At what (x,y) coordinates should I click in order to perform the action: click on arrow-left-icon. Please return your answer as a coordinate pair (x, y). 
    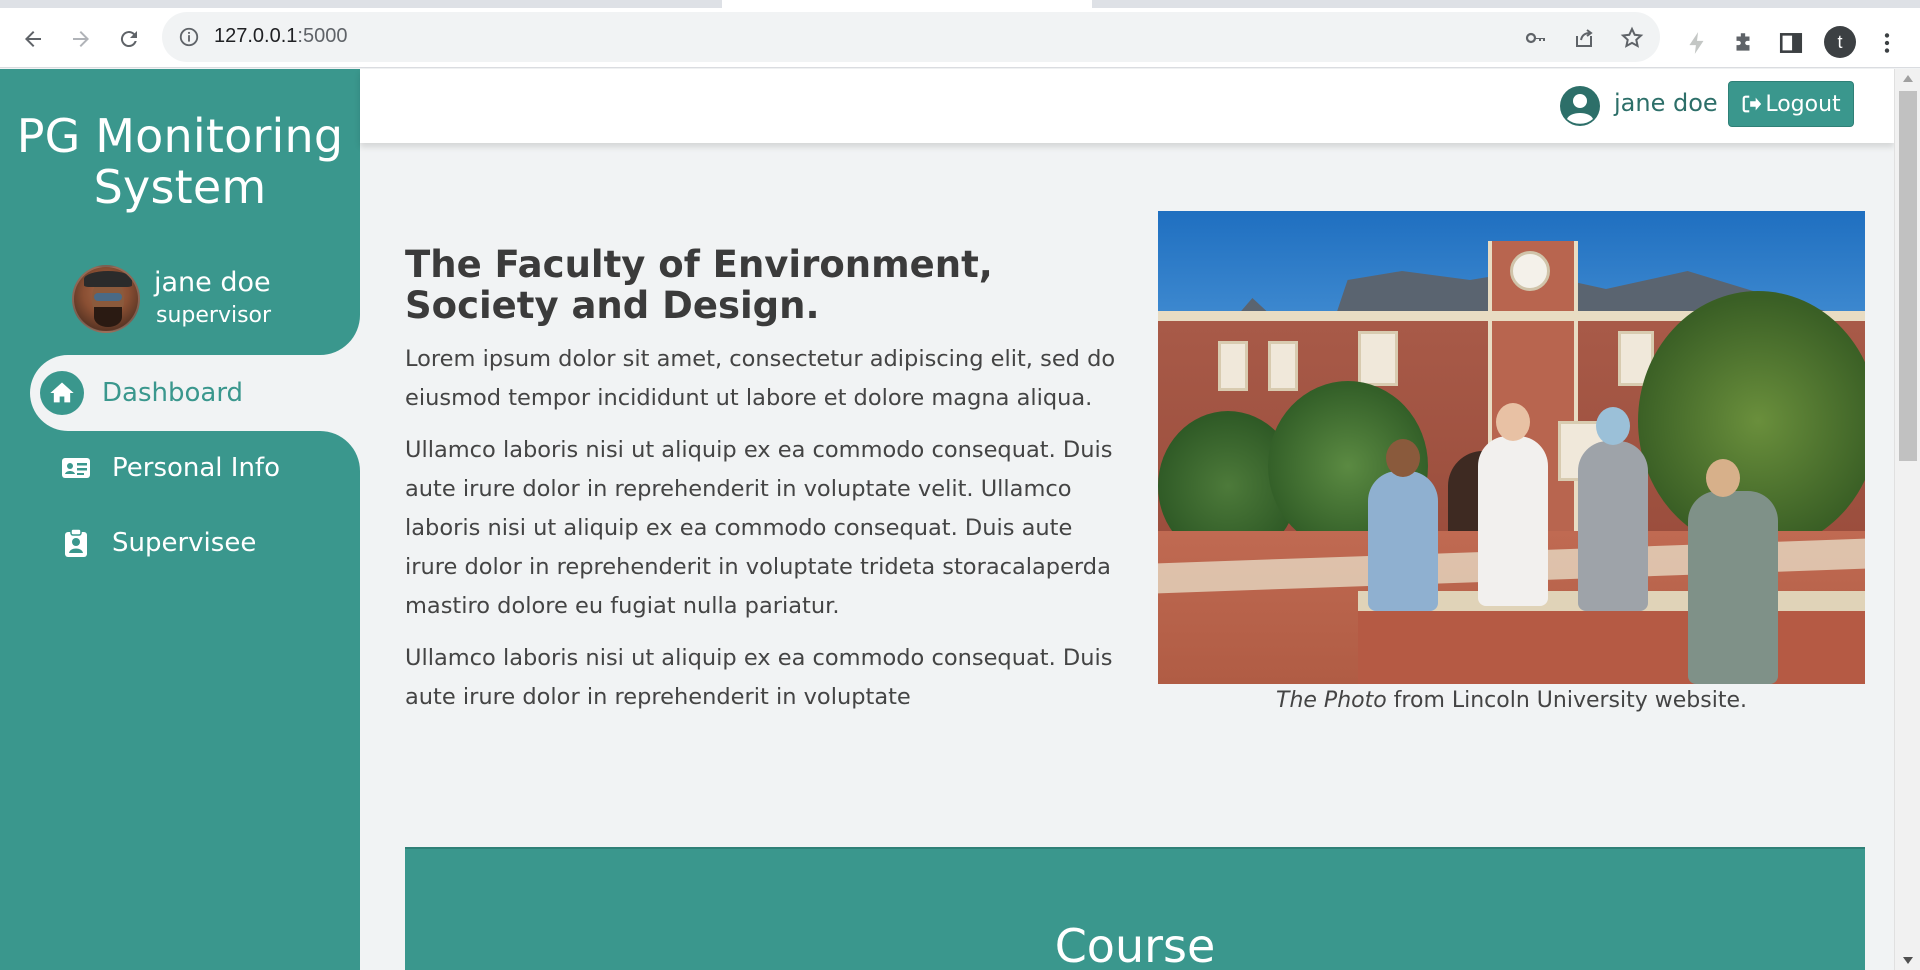
    Looking at the image, I should click on (33, 39).